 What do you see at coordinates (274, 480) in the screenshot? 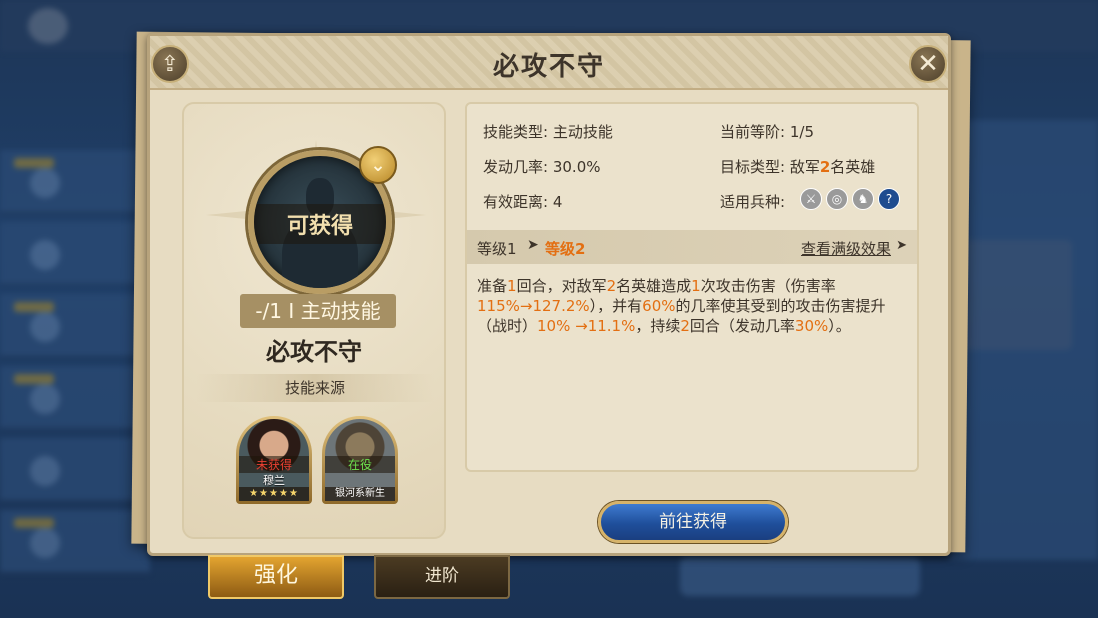
I see `hero-name: 穆兰` at bounding box center [274, 480].